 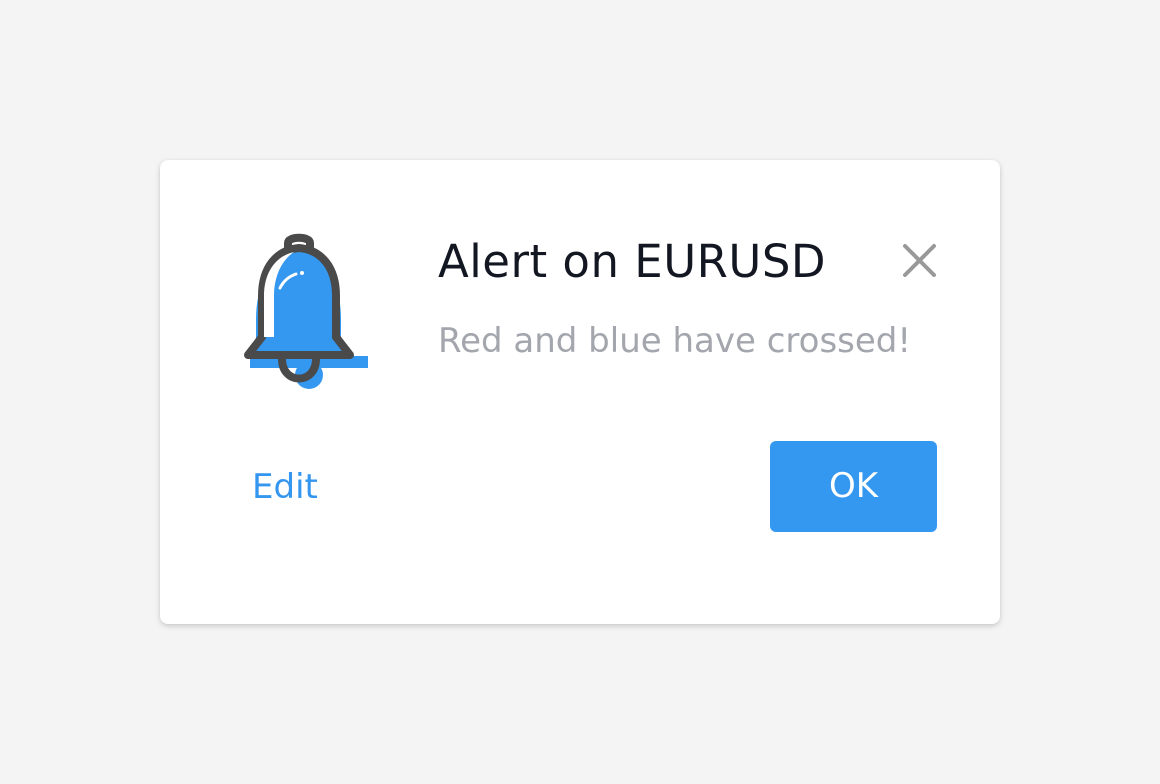 What do you see at coordinates (674, 341) in the screenshot?
I see `alert-message: Red and blue have crossed!` at bounding box center [674, 341].